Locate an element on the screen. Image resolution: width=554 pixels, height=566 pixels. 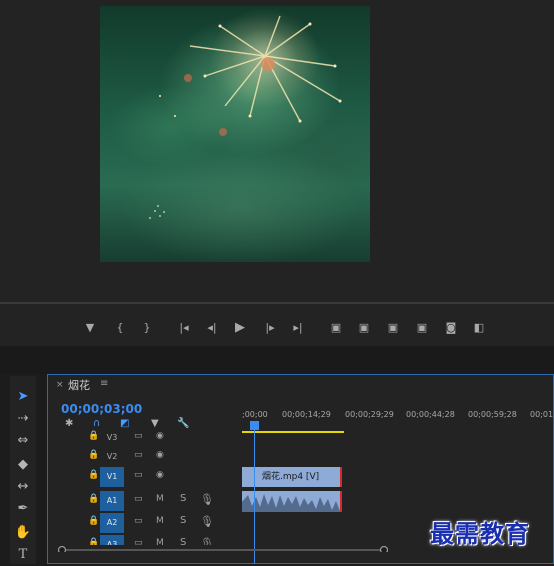
track-label: A1 is located at coordinates (112, 501).